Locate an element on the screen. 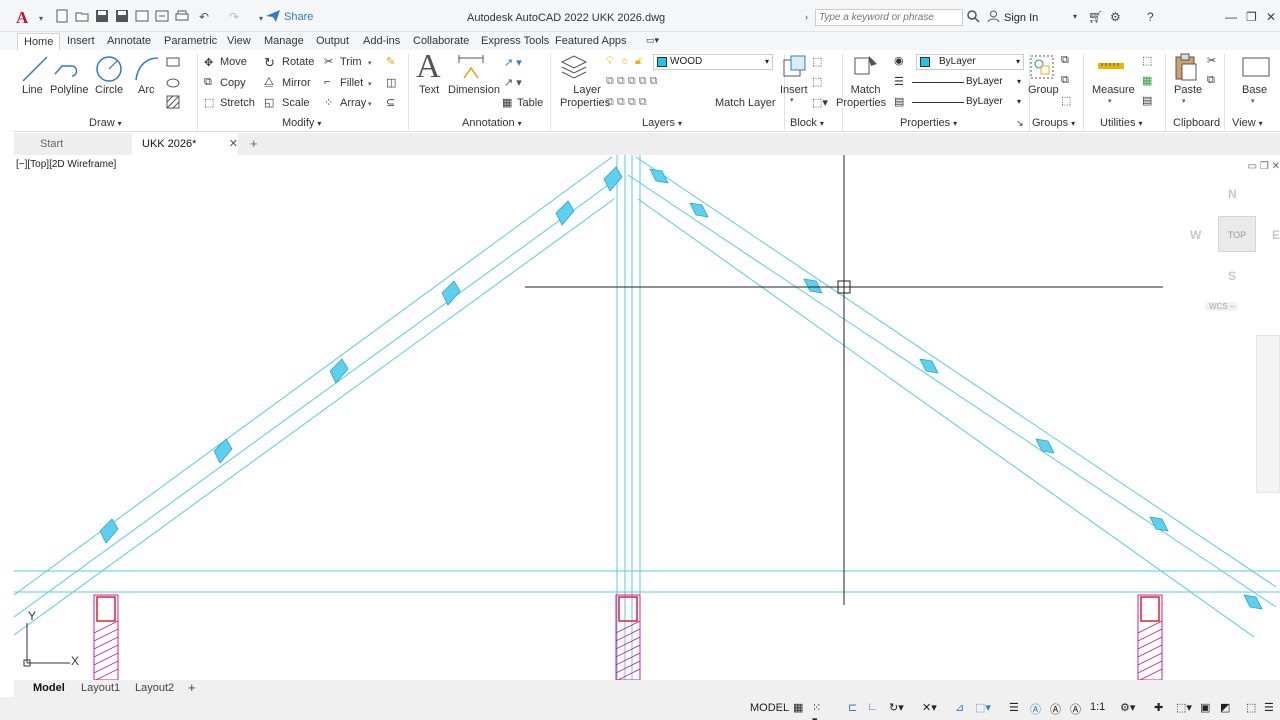 Image resolution: width=1280 pixels, height=720 pixels. leader-options-icon: ↗︎ ▾ is located at coordinates (513, 82).